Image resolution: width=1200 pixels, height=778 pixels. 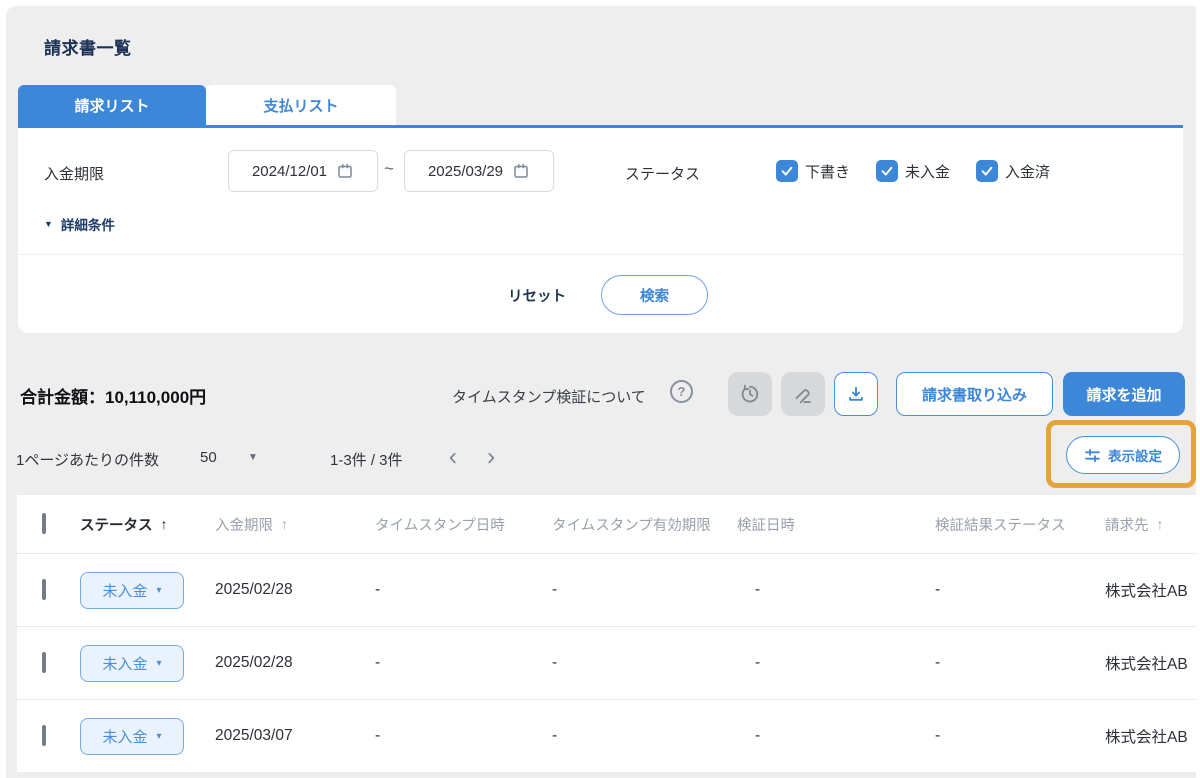 What do you see at coordinates (208, 457) in the screenshot?
I see `per-page-select: 50` at bounding box center [208, 457].